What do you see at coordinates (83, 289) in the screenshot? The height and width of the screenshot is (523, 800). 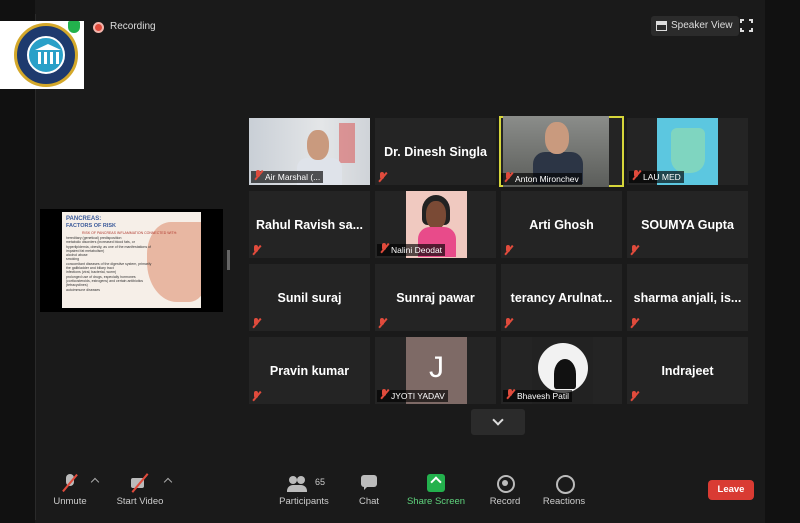 I see `slide-bullet: autoimmune diseases` at bounding box center [83, 289].